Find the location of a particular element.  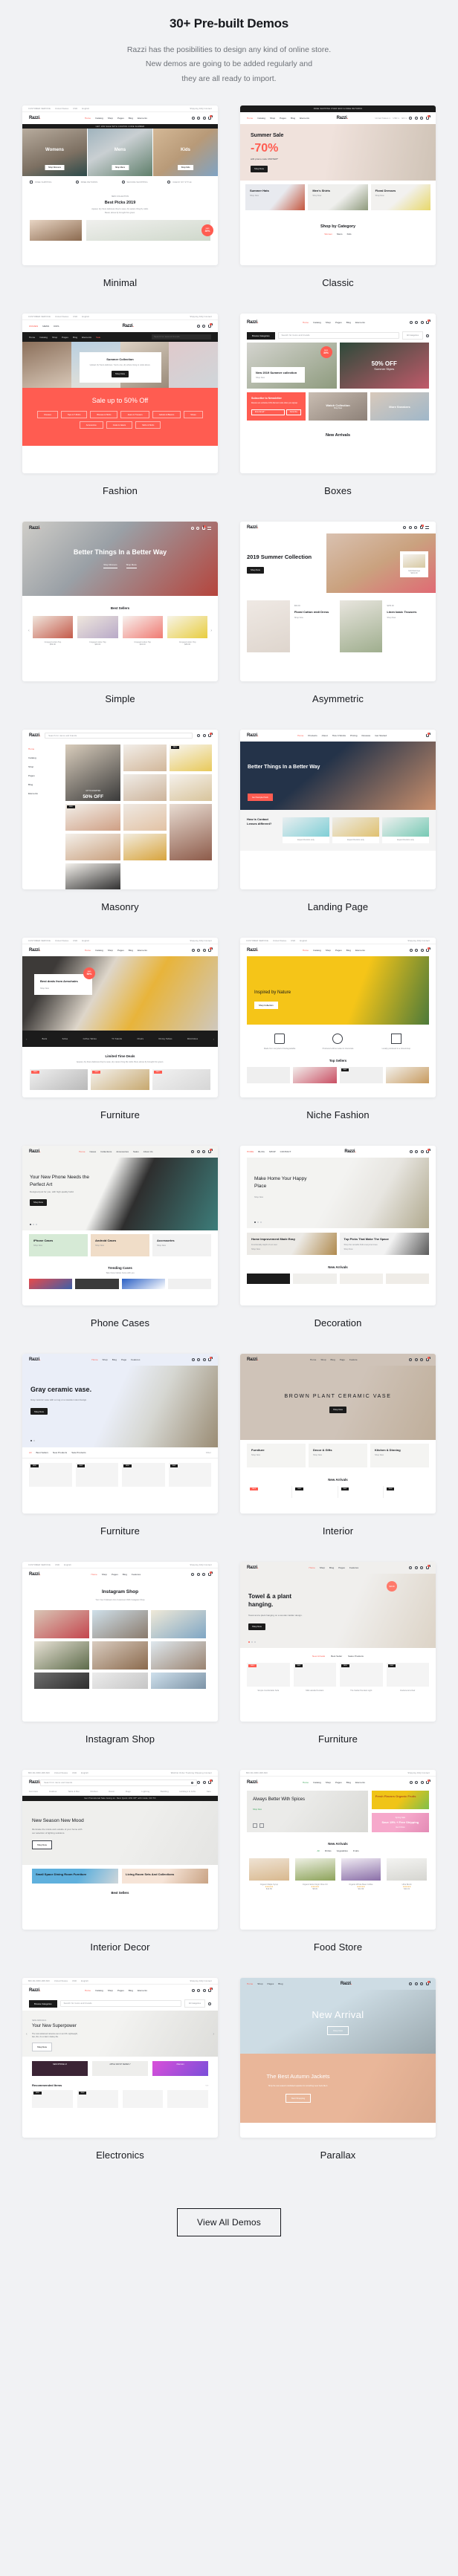

promo-cta: Start Shopping is located at coordinates (299, 2098).